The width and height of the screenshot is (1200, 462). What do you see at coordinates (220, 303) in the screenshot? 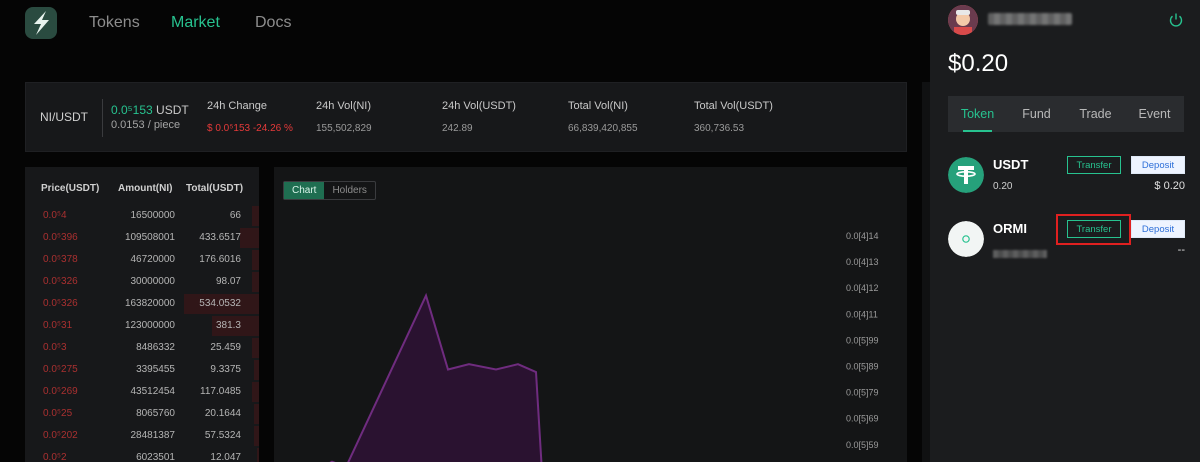
I see `order-total: 534.0532` at bounding box center [220, 303].